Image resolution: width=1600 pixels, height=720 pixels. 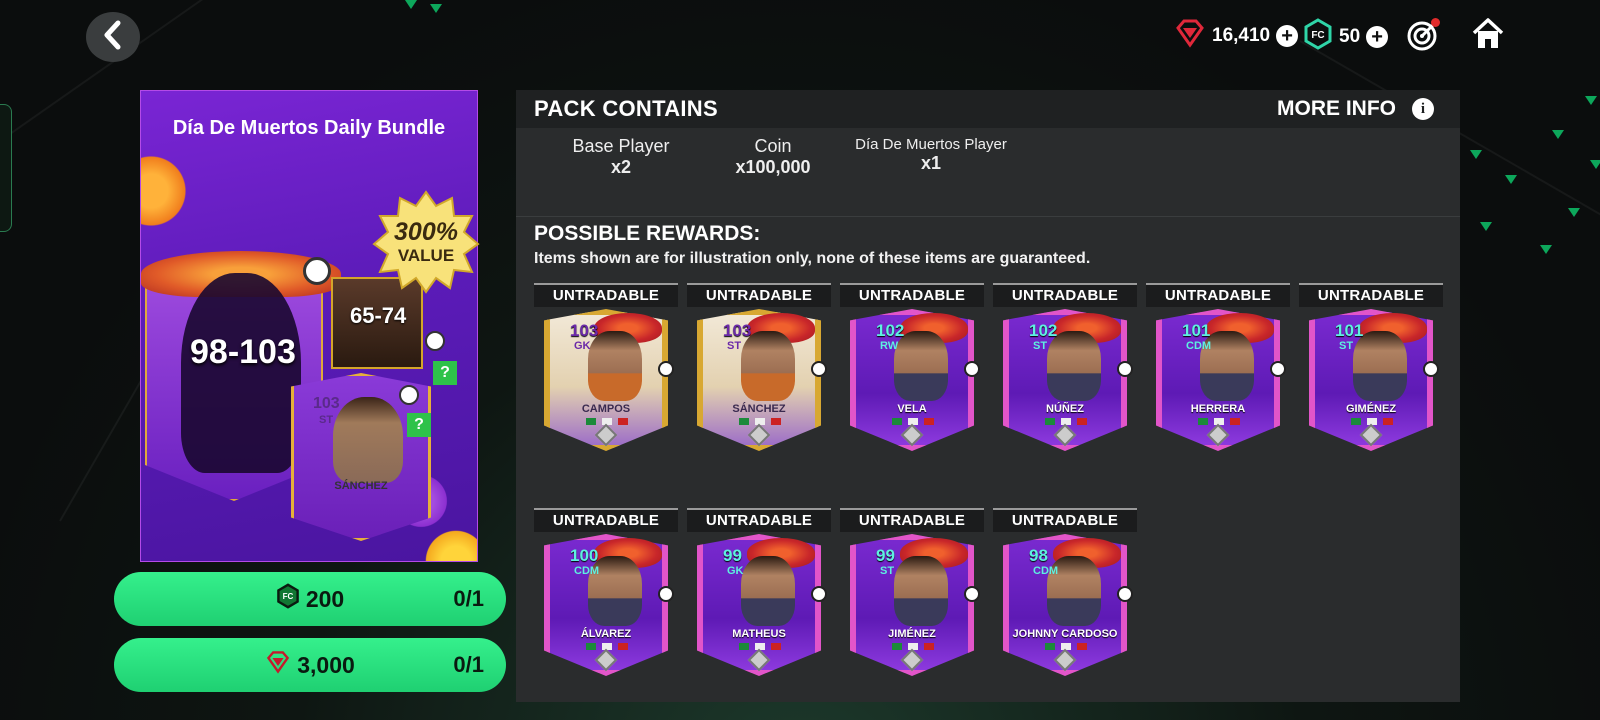 I want to click on reward-item: UNTRADABLE 100 CDM ÁLVAREZ, so click(x=606, y=608).